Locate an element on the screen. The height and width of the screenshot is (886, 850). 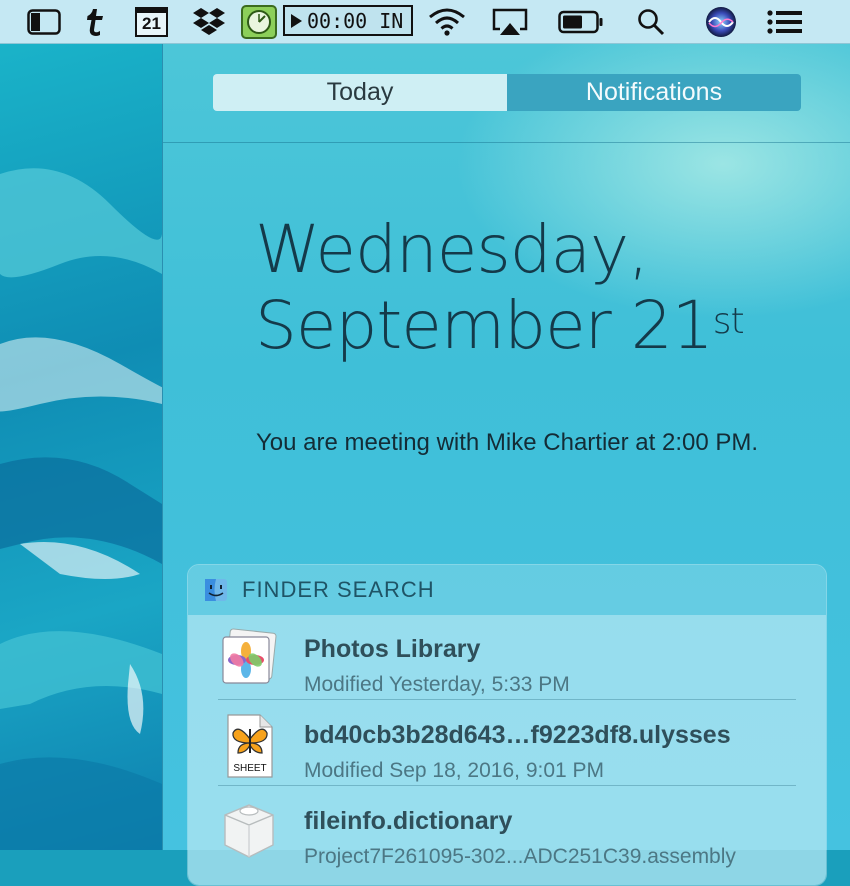
result-subtitle: Modified Sep 18, 2016, 9:01 PM is located at coordinates (454, 770).